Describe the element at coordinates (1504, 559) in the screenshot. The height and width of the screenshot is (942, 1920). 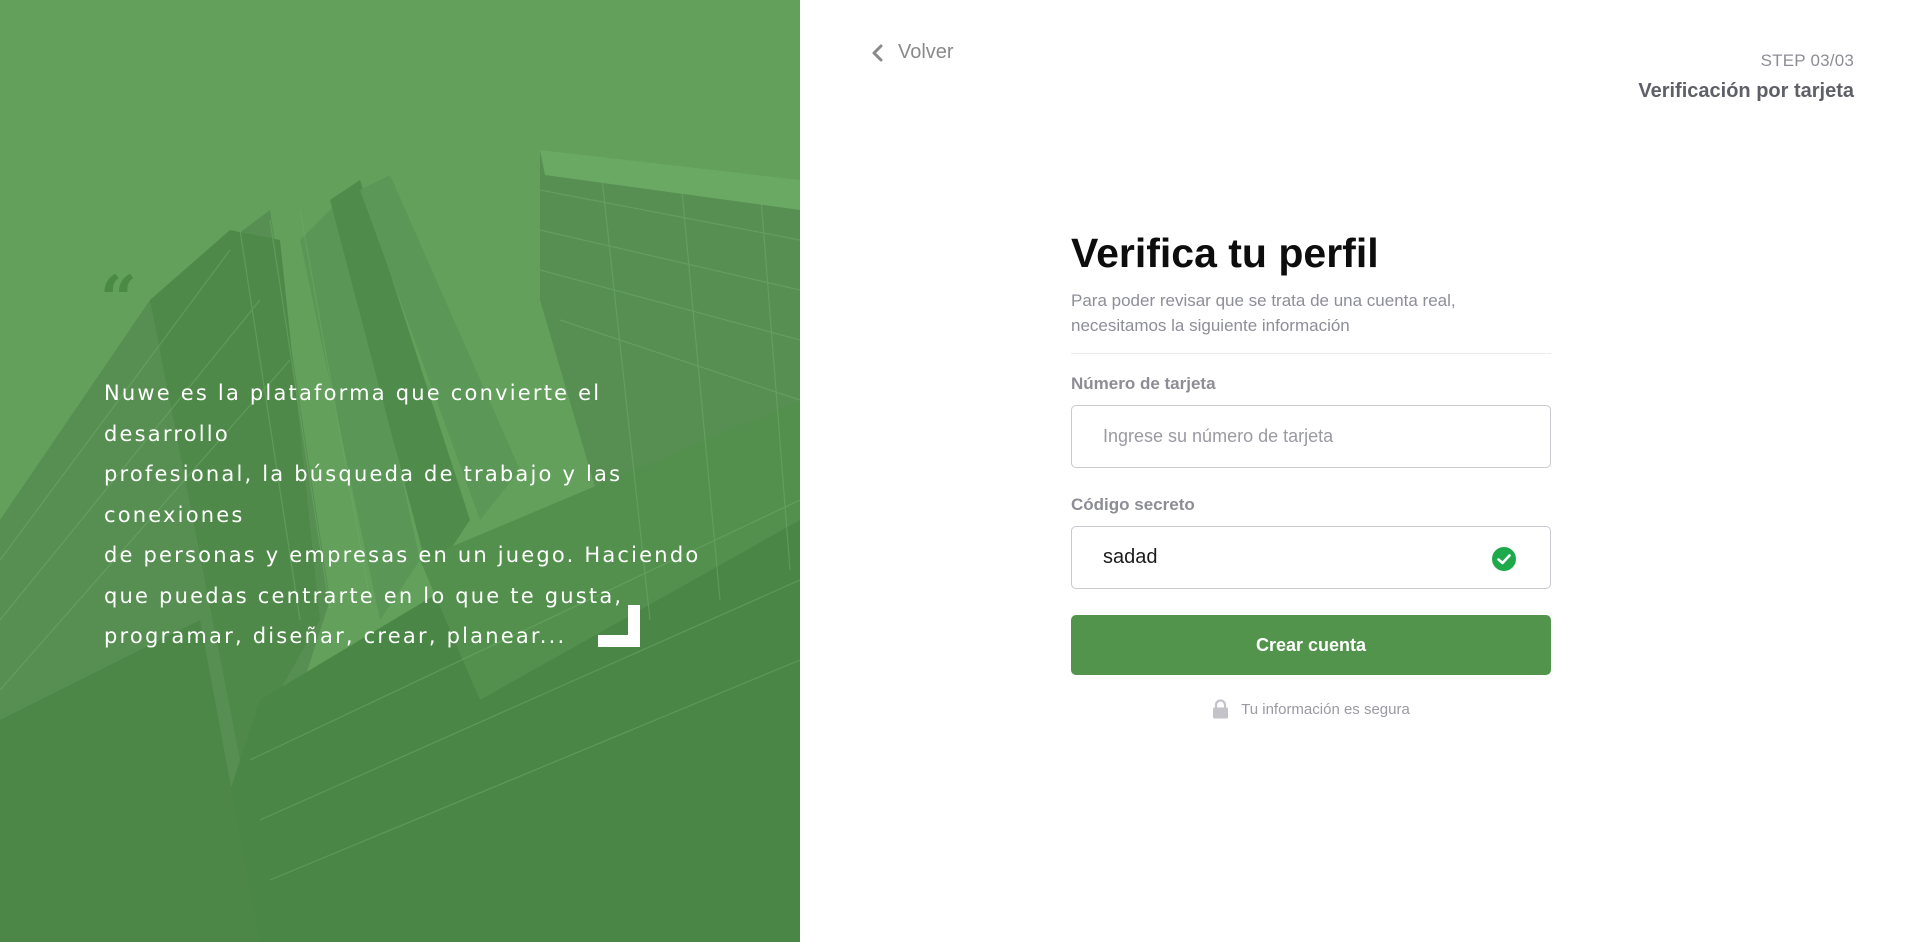
I see `check-circle-icon` at that location.